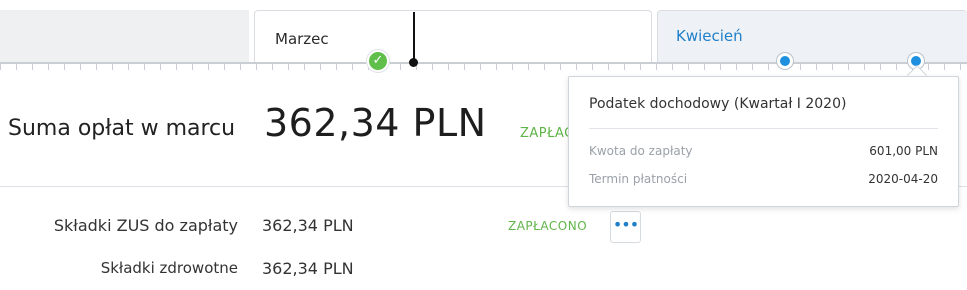 The height and width of the screenshot is (290, 967). Describe the element at coordinates (124, 37) in the screenshot. I see `tab-previous-month` at that location.